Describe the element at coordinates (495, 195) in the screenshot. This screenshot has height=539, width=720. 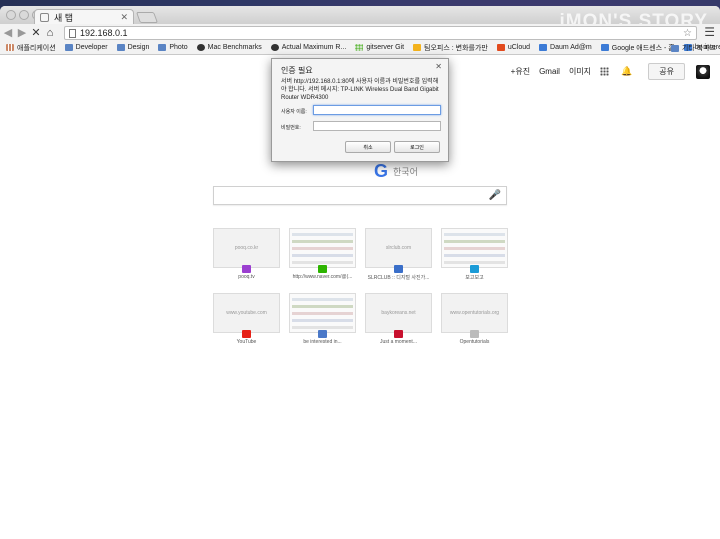
I see `microphone-icon: 🎤` at that location.